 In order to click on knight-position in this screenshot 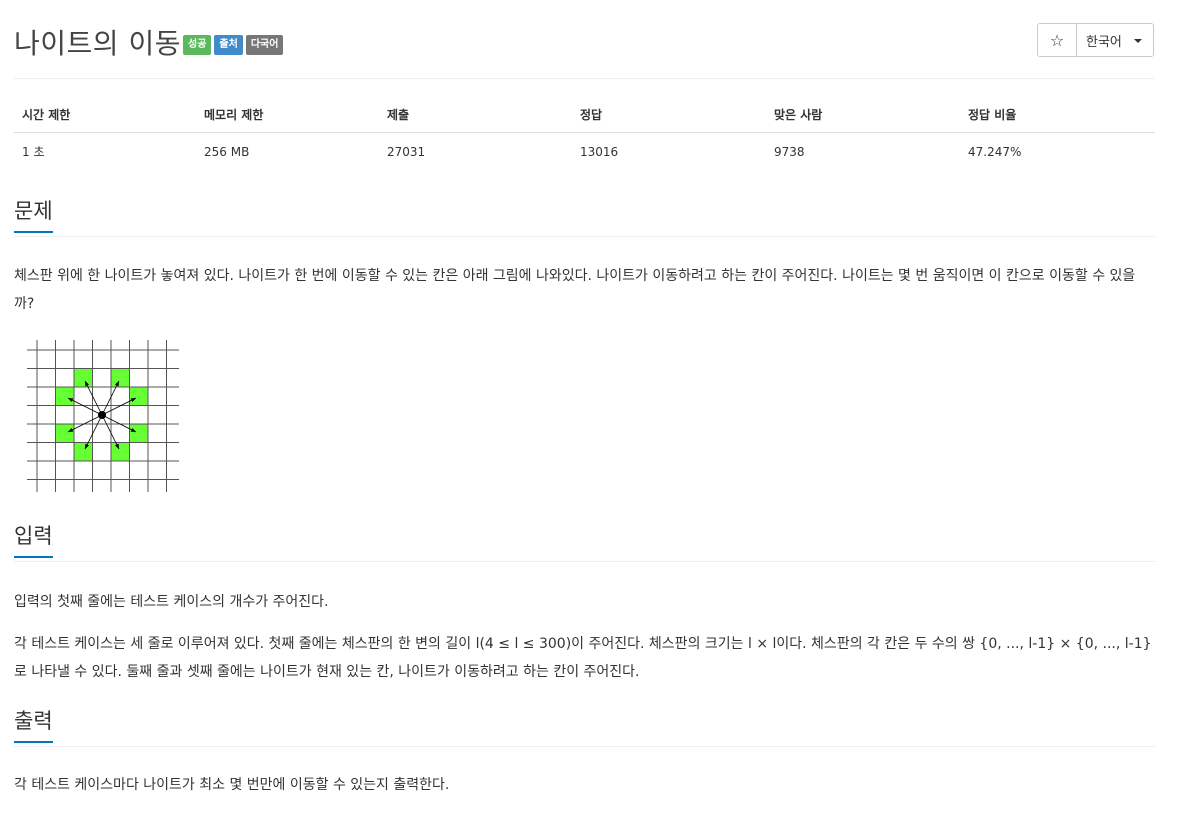, I will do `click(102, 415)`.